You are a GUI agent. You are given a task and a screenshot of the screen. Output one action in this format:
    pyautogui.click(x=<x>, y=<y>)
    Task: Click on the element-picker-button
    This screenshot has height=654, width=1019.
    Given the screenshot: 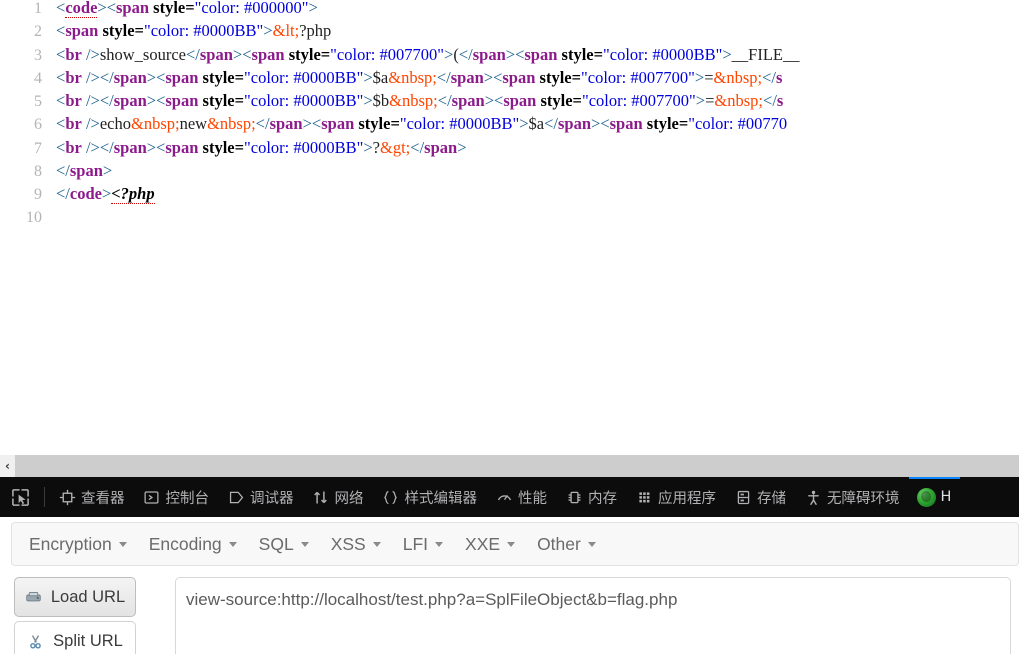 What is the action you would take?
    pyautogui.click(x=20, y=497)
    